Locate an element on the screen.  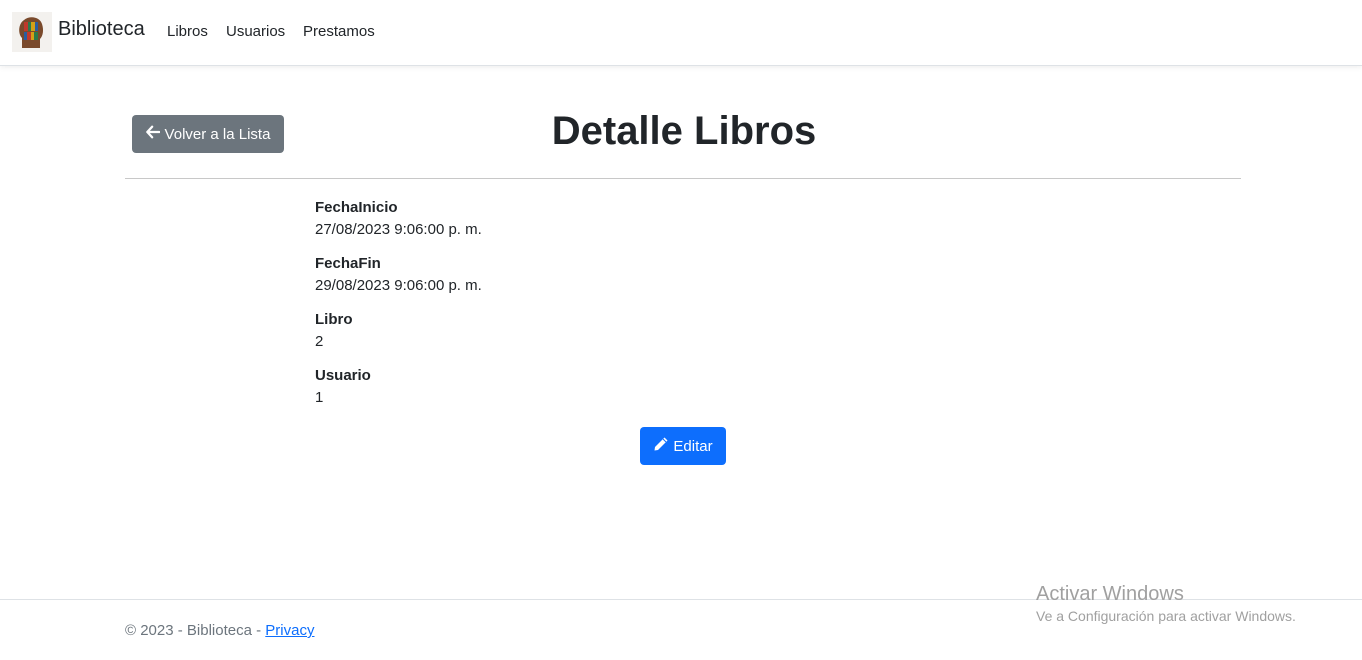
detail-label-fechafin: FechaFin is located at coordinates (348, 263).